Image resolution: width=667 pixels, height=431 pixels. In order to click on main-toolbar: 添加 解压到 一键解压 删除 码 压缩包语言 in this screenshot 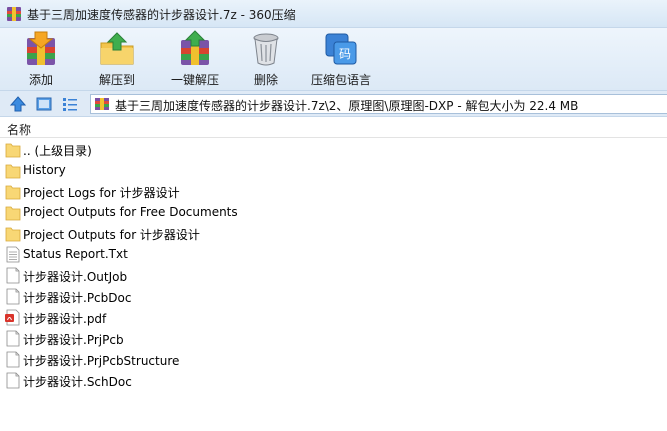, I will do `click(333, 59)`.